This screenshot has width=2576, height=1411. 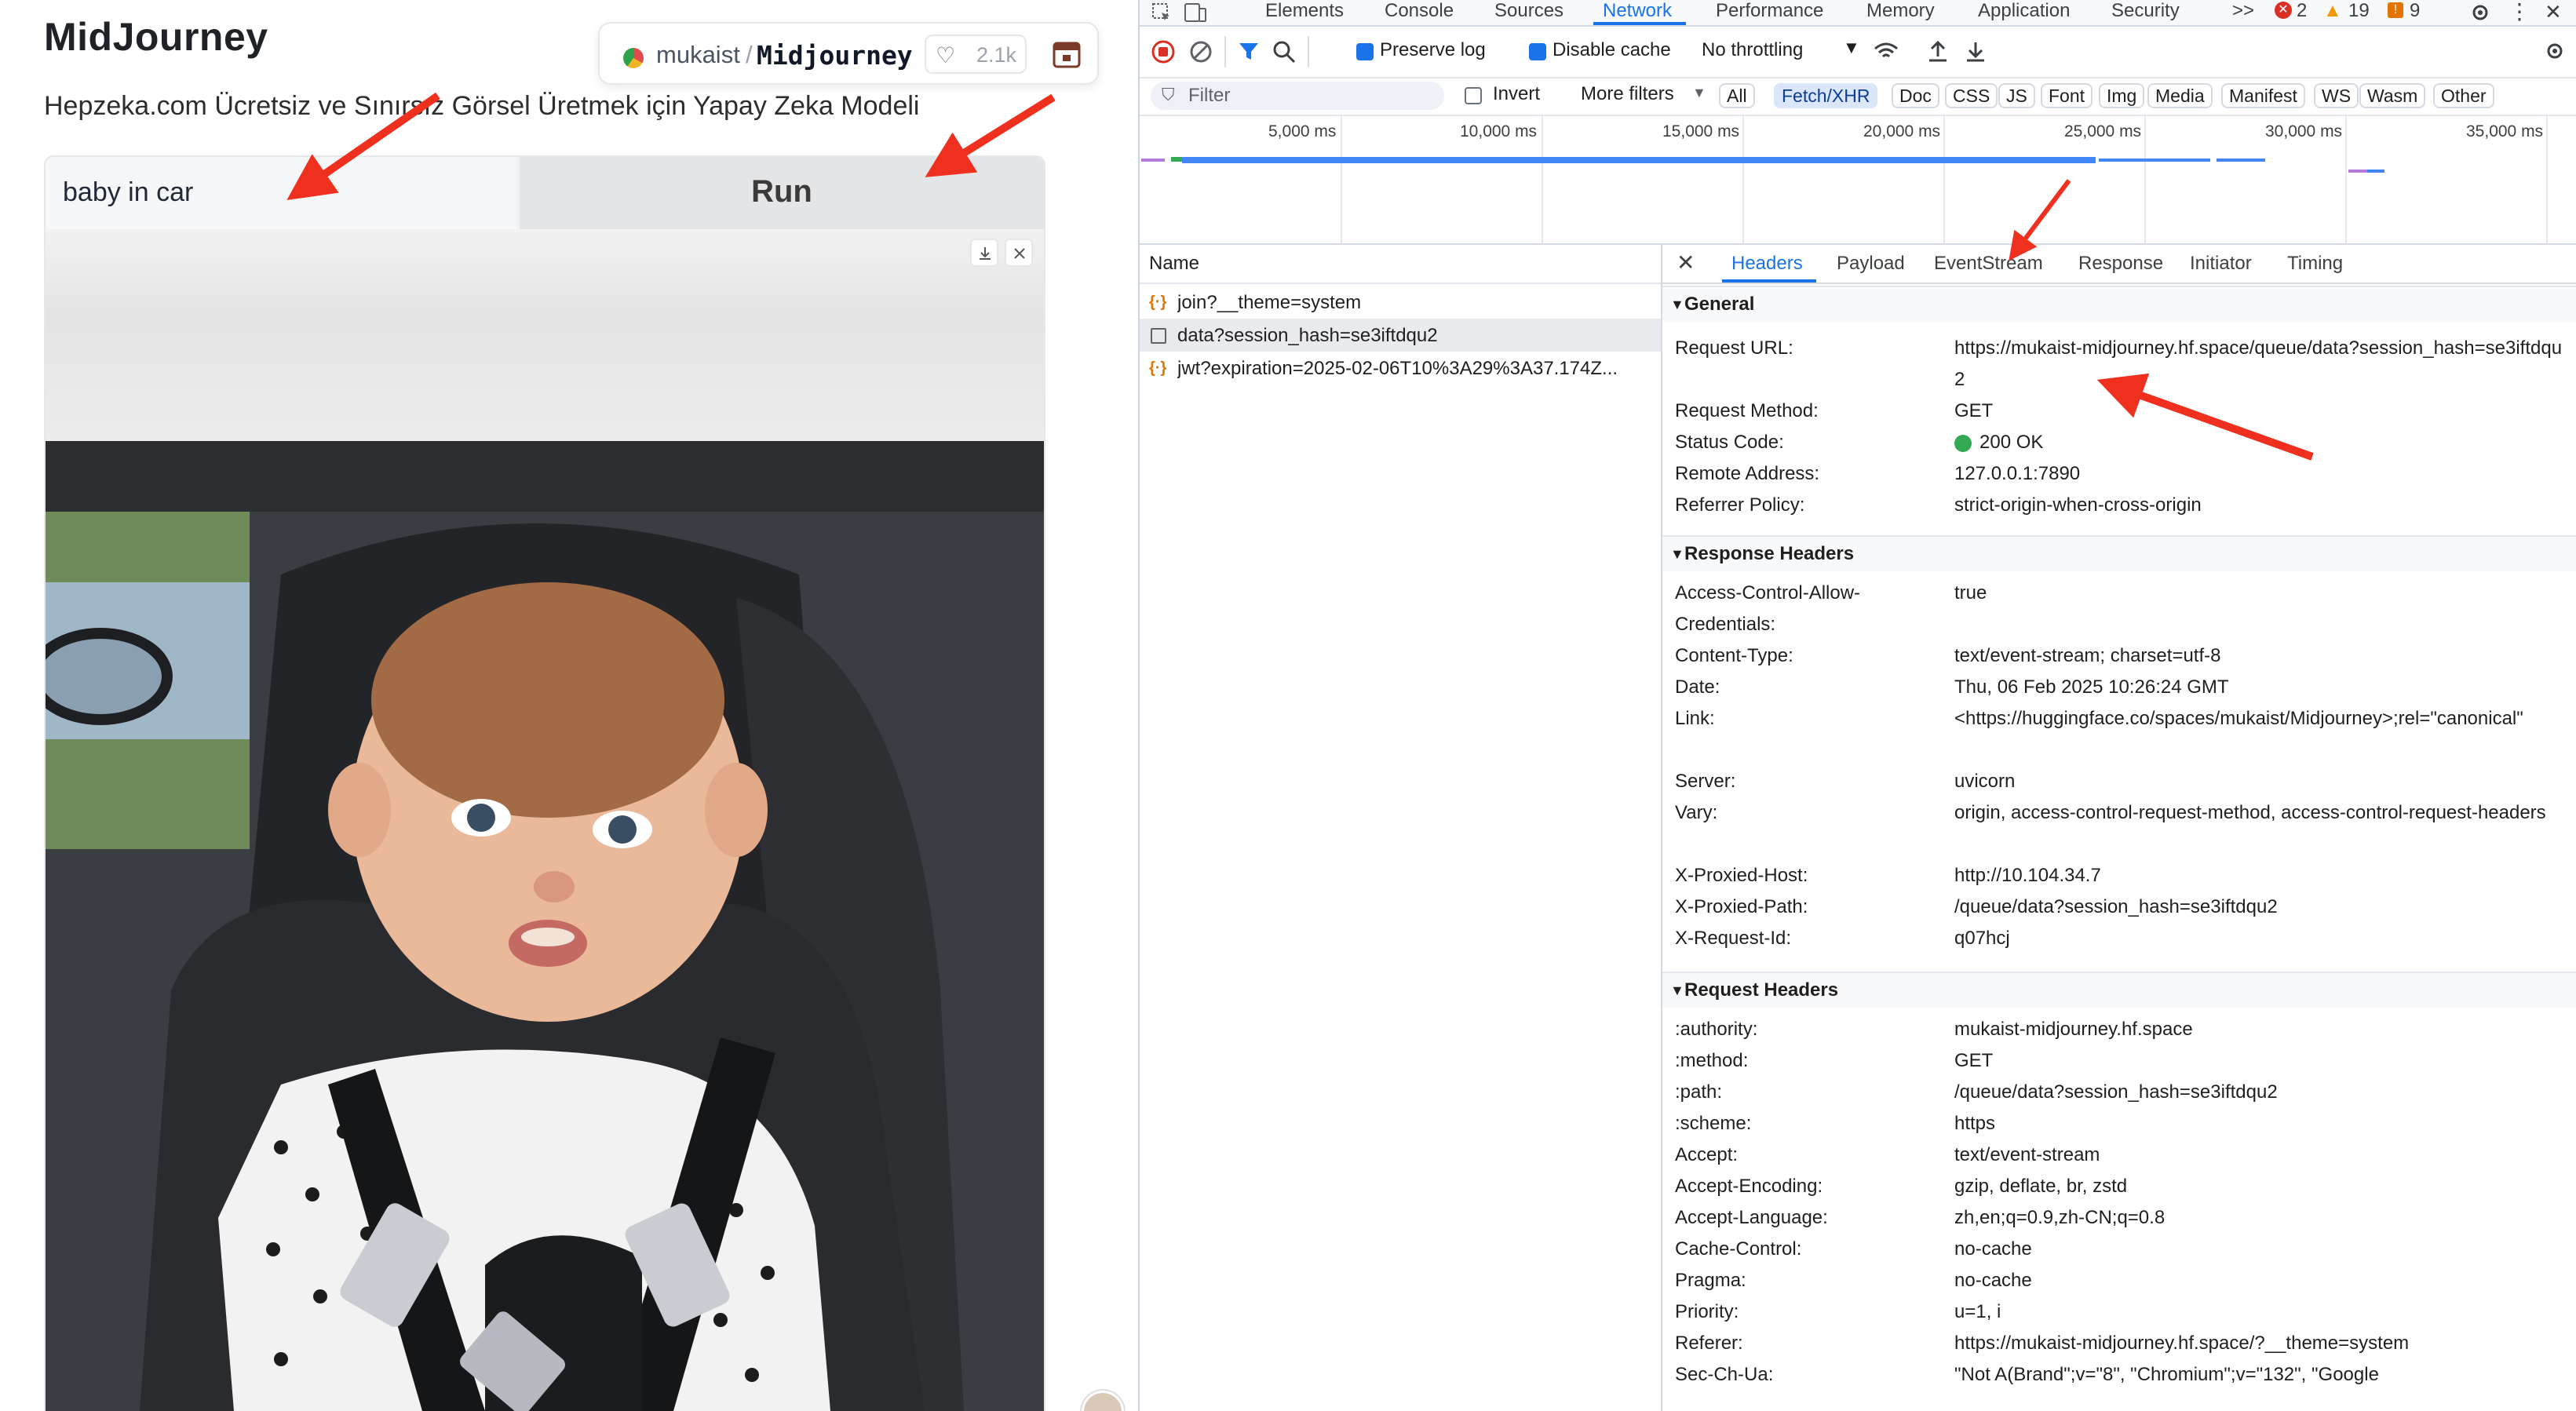 What do you see at coordinates (1528, 11) in the screenshot?
I see `tab-sources: Sources` at bounding box center [1528, 11].